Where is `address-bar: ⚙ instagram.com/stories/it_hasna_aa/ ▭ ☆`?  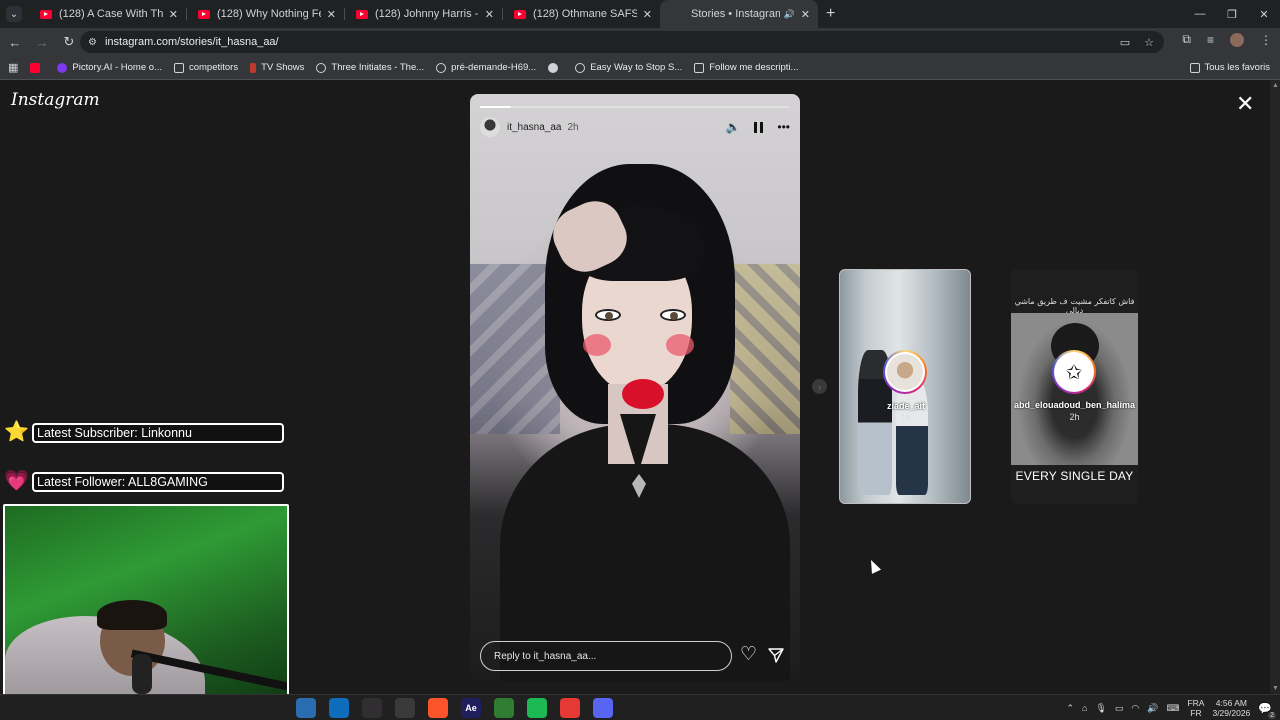 address-bar: ⚙ instagram.com/stories/it_hasna_aa/ ▭ ☆ is located at coordinates (622, 42).